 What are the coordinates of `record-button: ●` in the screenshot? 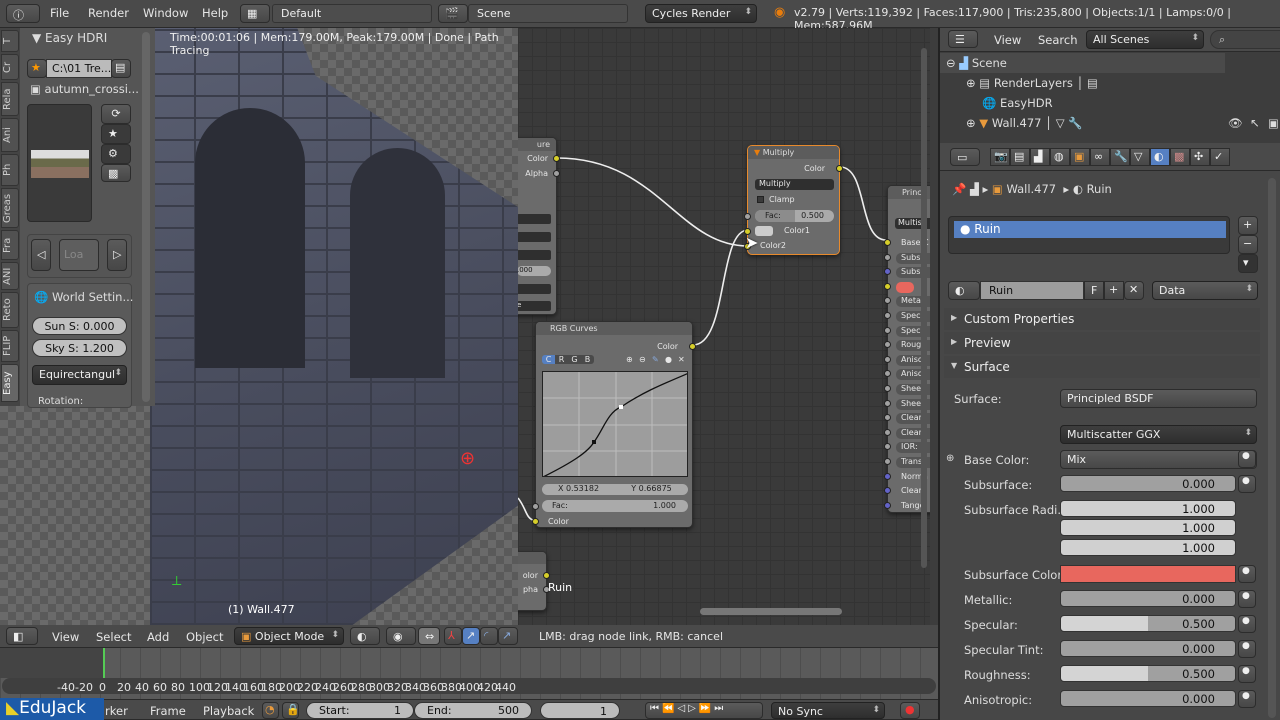 It's located at (910, 710).